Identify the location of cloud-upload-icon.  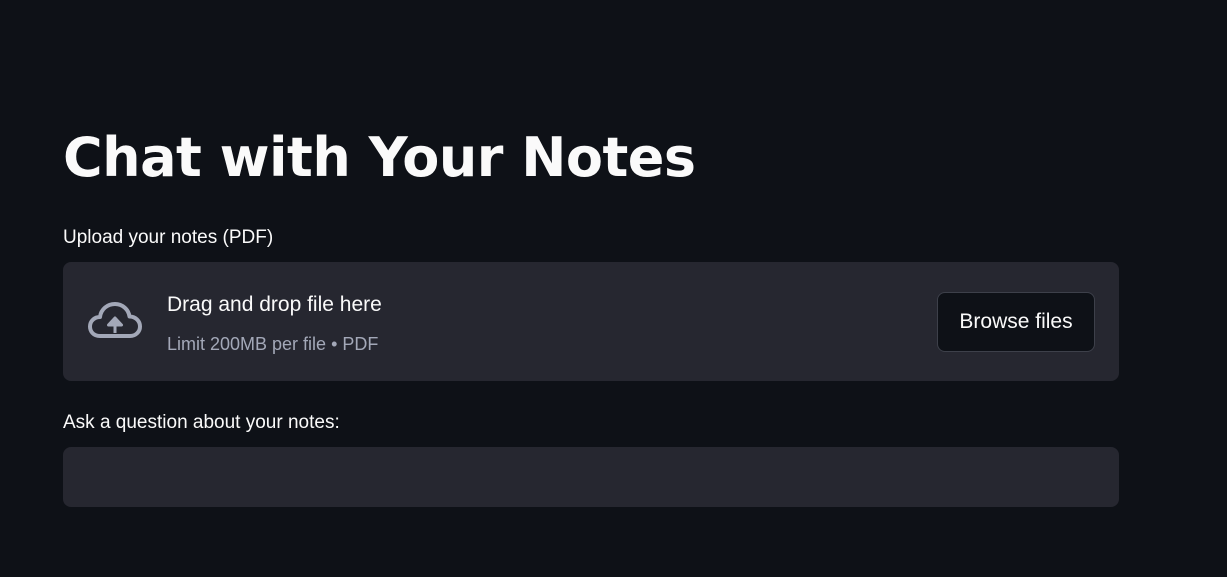
(115, 321).